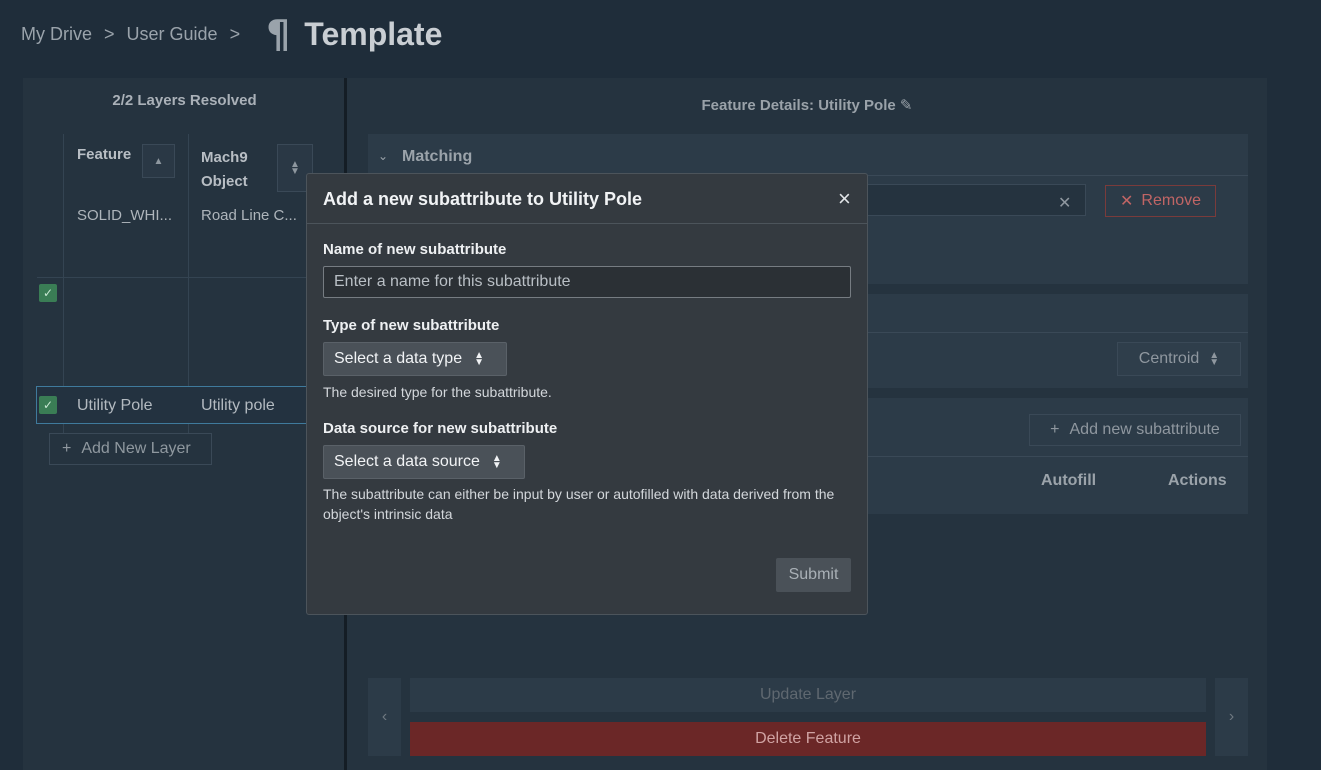 Image resolution: width=1321 pixels, height=770 pixels. I want to click on row-2-feature: Utility Pole, so click(115, 406).